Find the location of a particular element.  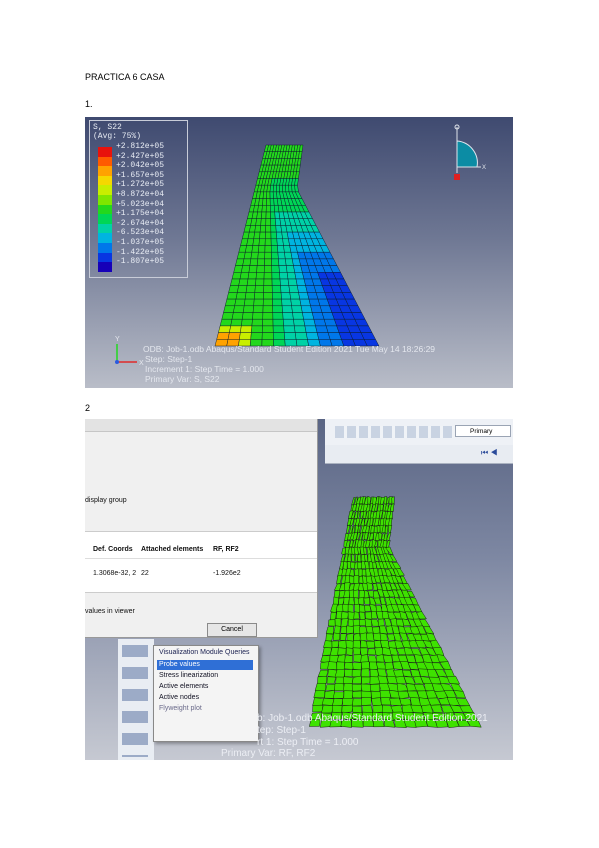

cell-rf: -1.926e2 is located at coordinates (227, 573).